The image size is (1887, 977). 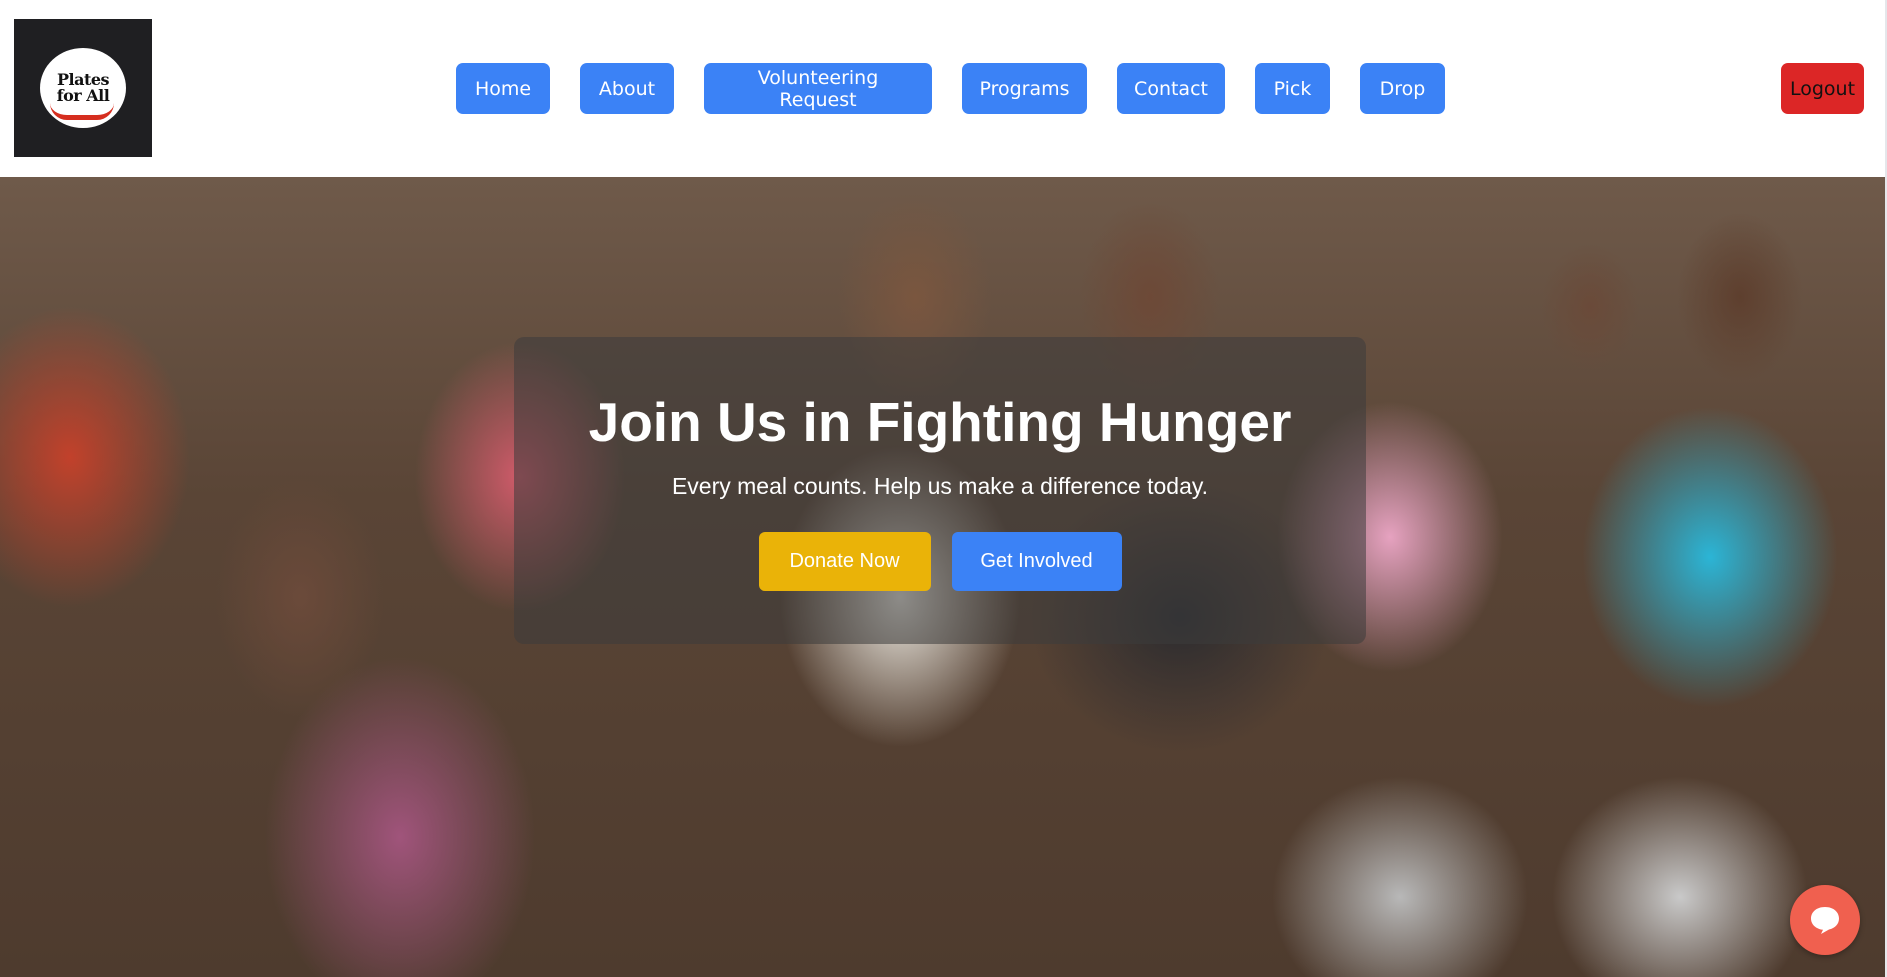 What do you see at coordinates (82, 111) in the screenshot?
I see `chili-icon` at bounding box center [82, 111].